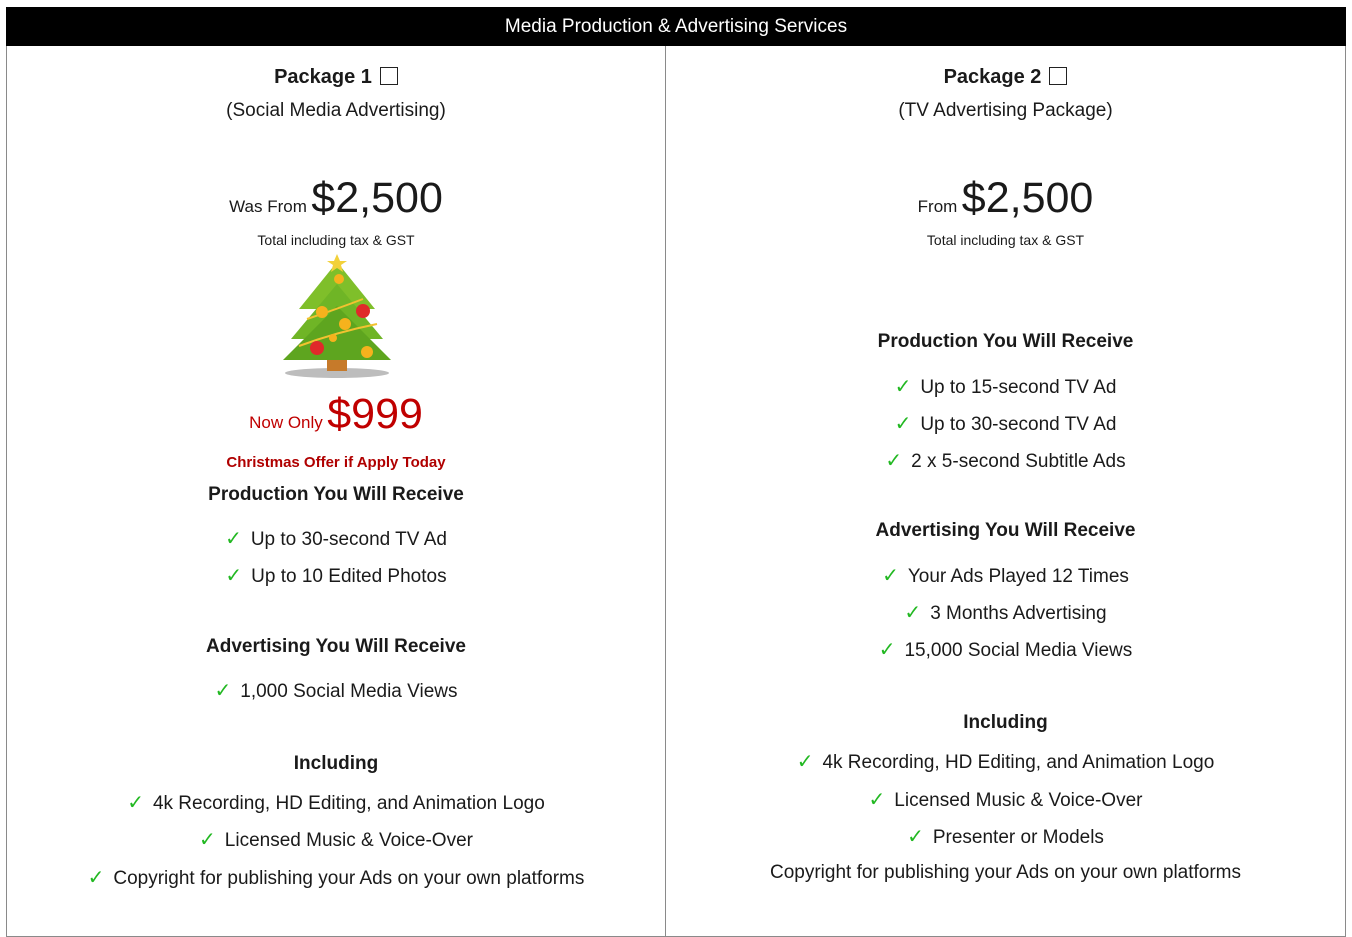 Image resolution: width=1352 pixels, height=937 pixels. What do you see at coordinates (377, 198) in the screenshot?
I see `package-1-price: $2,500` at bounding box center [377, 198].